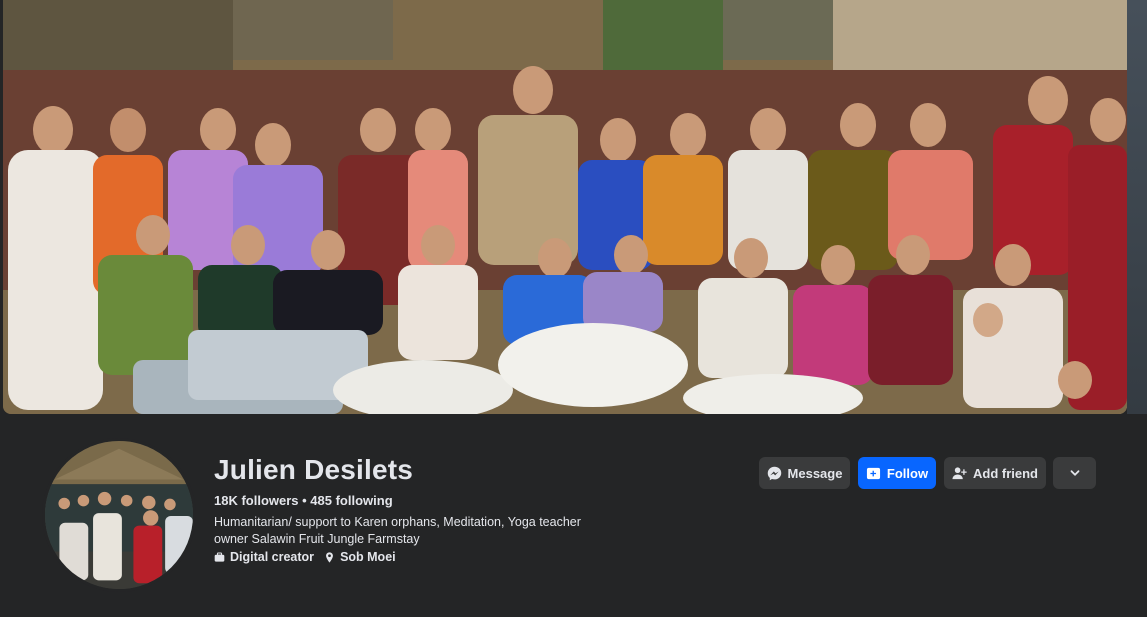 This screenshot has height=617, width=1147. I want to click on follow-button: Follow, so click(897, 473).